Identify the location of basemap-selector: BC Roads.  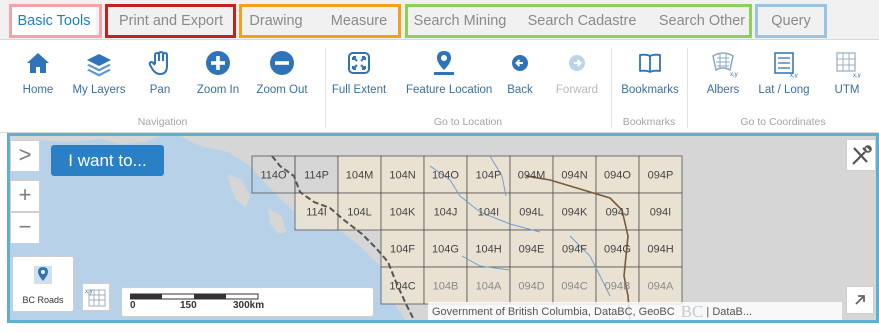
(43, 284).